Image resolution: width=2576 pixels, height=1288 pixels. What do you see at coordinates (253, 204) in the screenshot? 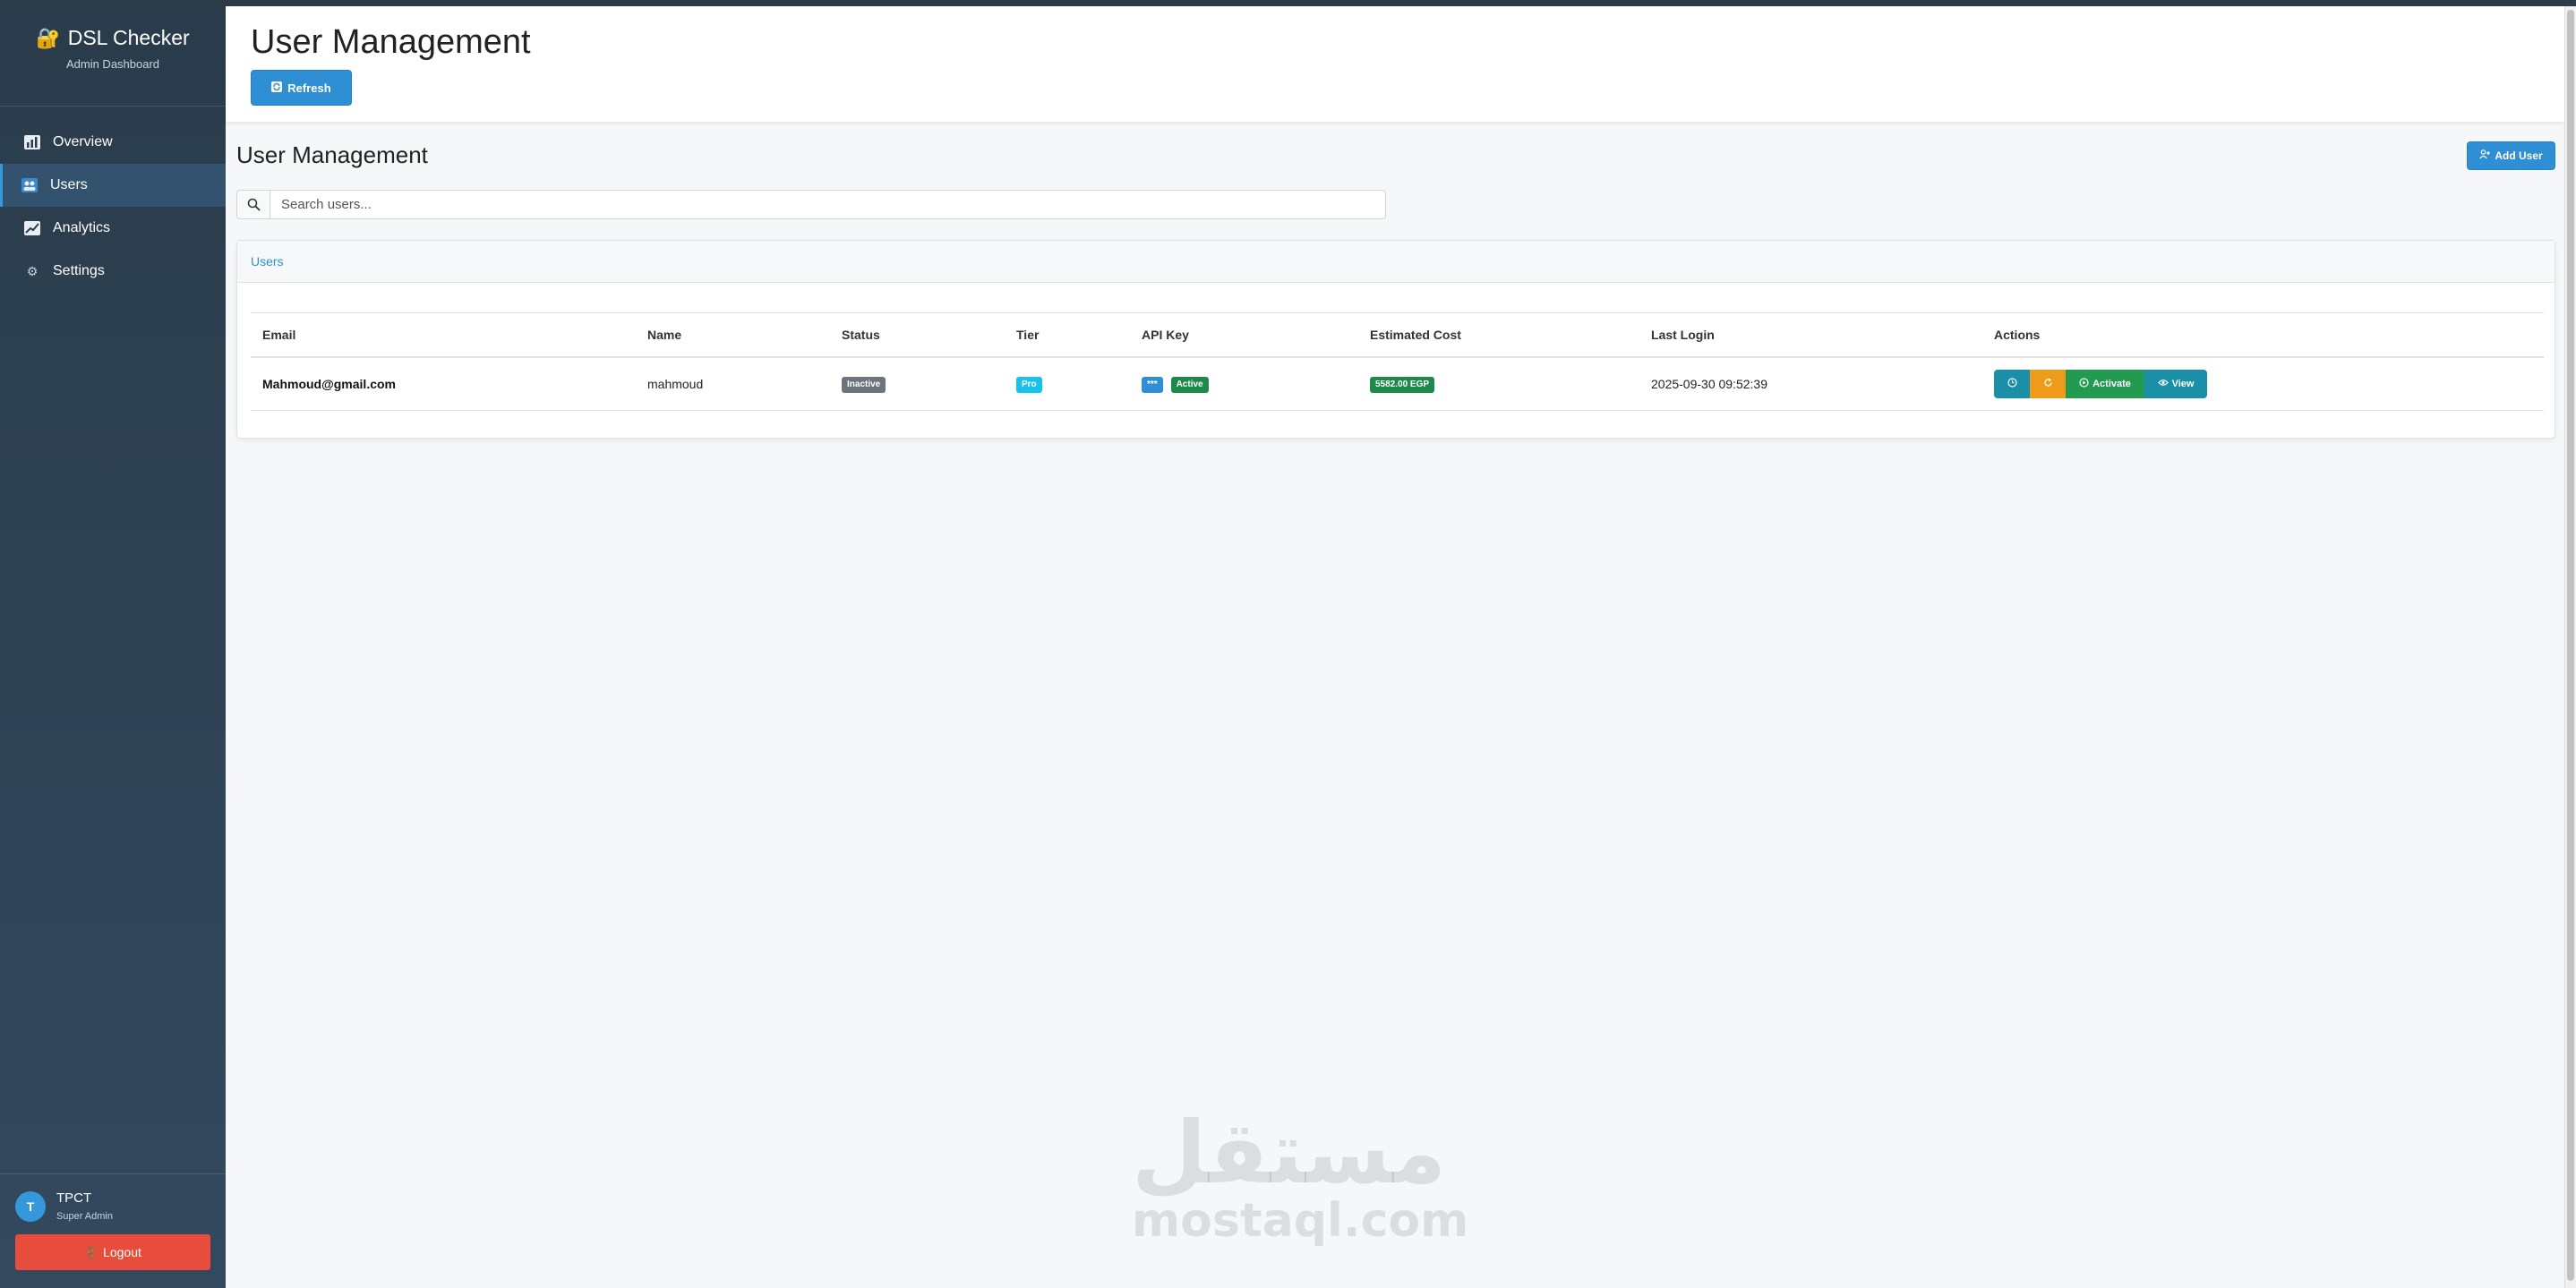
I see `search-icon` at bounding box center [253, 204].